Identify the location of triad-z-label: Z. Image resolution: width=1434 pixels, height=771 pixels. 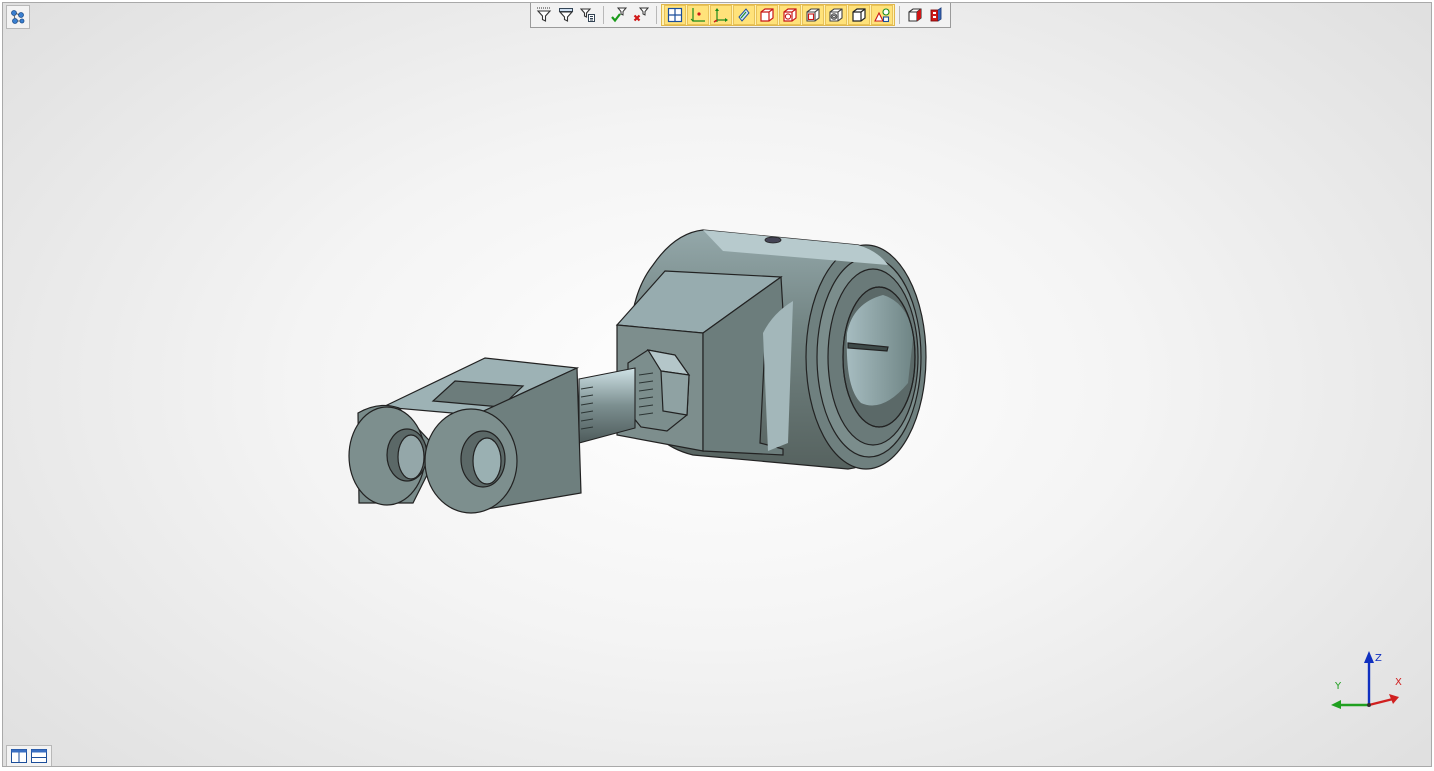
(1378, 658).